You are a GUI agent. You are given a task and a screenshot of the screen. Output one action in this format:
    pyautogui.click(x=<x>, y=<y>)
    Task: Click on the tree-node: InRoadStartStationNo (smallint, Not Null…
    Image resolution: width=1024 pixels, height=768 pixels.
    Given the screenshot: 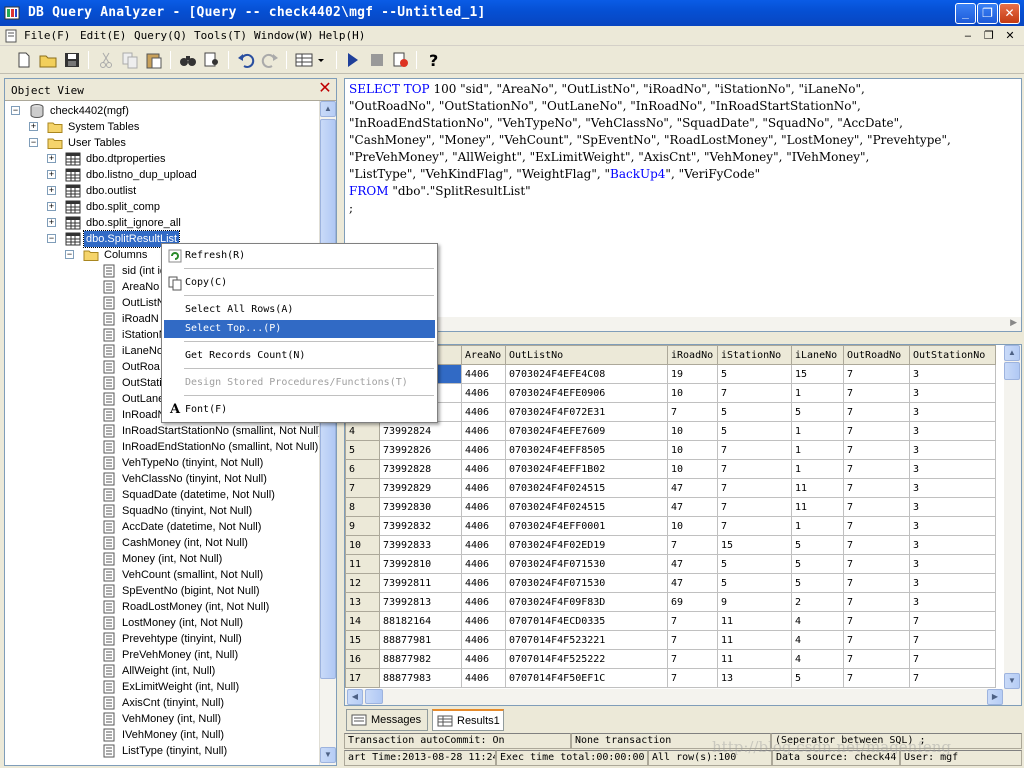 What is the action you would take?
    pyautogui.click(x=202, y=431)
    